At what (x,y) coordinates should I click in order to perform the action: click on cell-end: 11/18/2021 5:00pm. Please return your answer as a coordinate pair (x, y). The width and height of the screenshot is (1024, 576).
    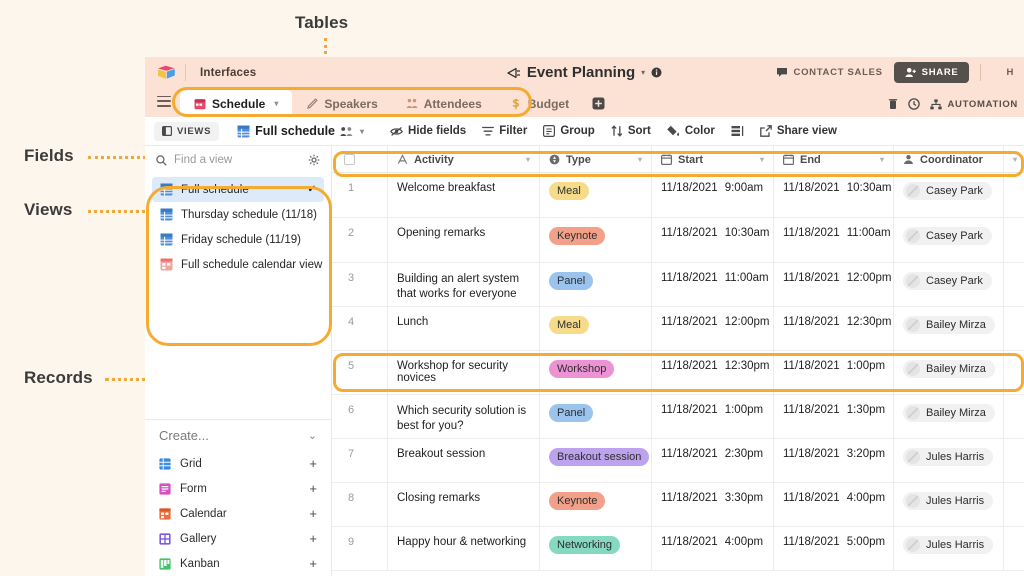
    Looking at the image, I should click on (834, 548).